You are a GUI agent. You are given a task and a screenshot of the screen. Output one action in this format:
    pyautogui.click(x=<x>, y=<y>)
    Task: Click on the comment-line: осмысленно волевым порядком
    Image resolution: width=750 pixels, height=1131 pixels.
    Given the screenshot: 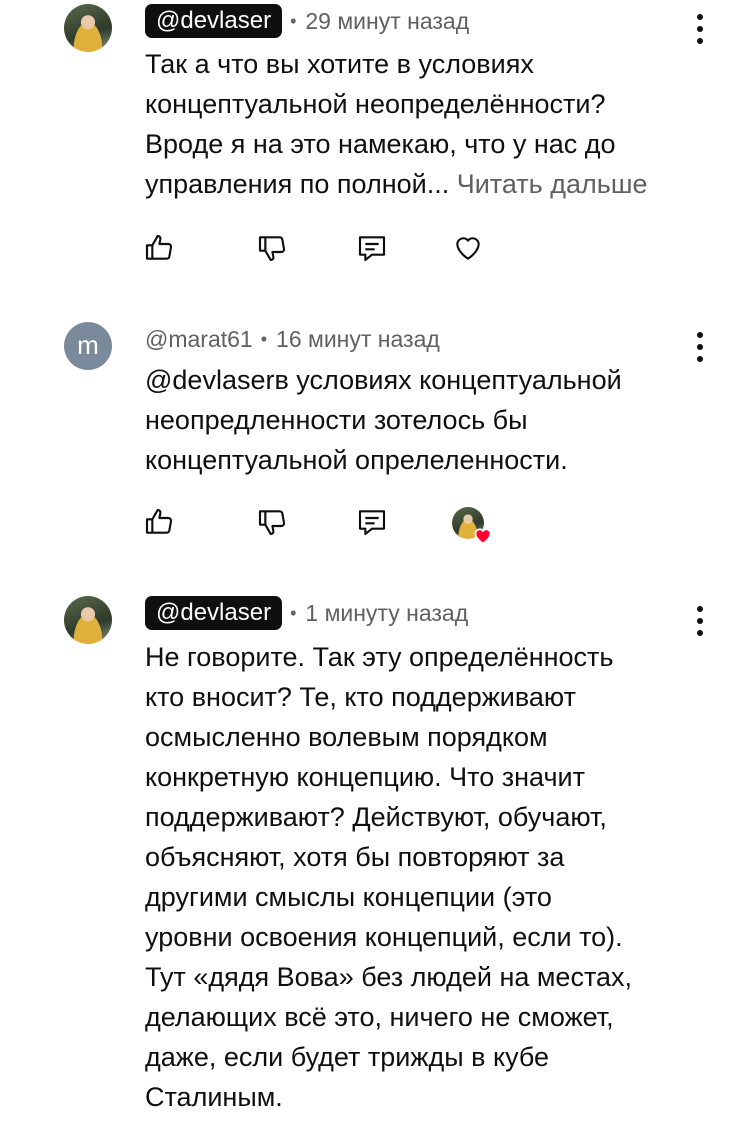 What is the action you would take?
    pyautogui.click(x=346, y=737)
    